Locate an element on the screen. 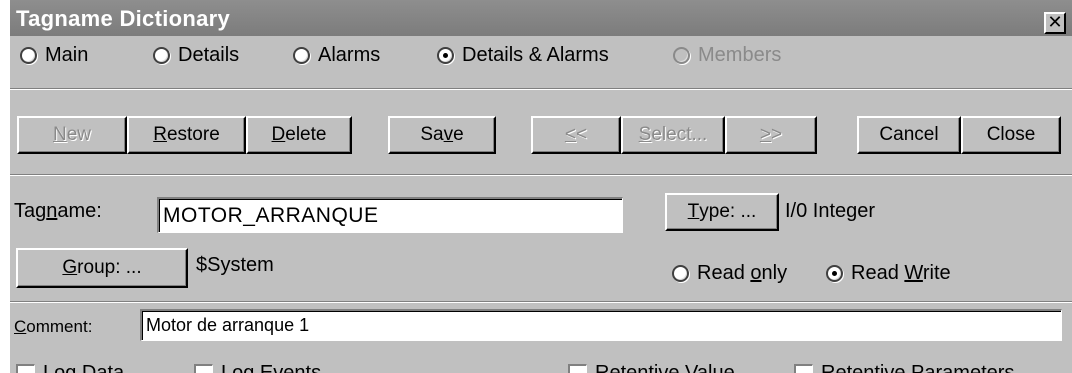 The height and width of the screenshot is (373, 1072). delete-button: Delete is located at coordinates (299, 135).